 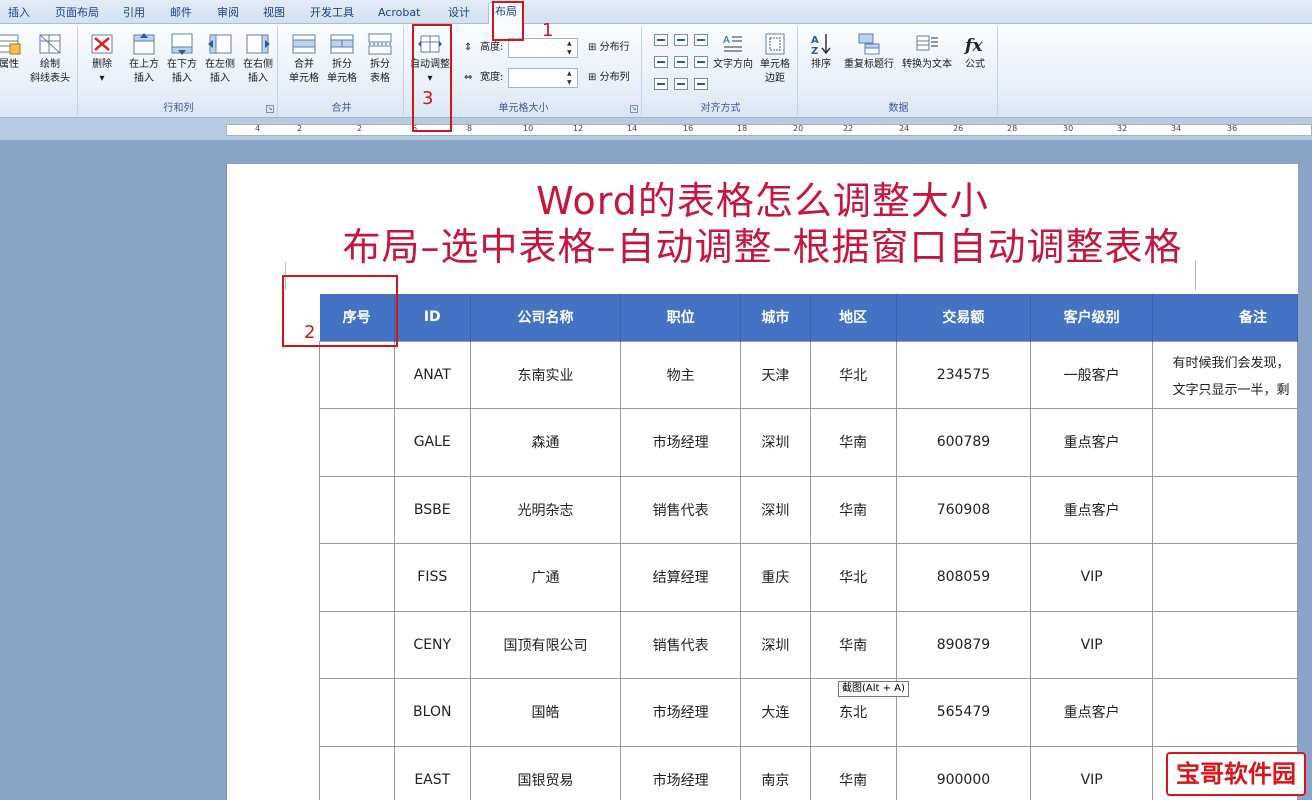 What do you see at coordinates (546, 317) in the screenshot?
I see `header-company: 公司名称` at bounding box center [546, 317].